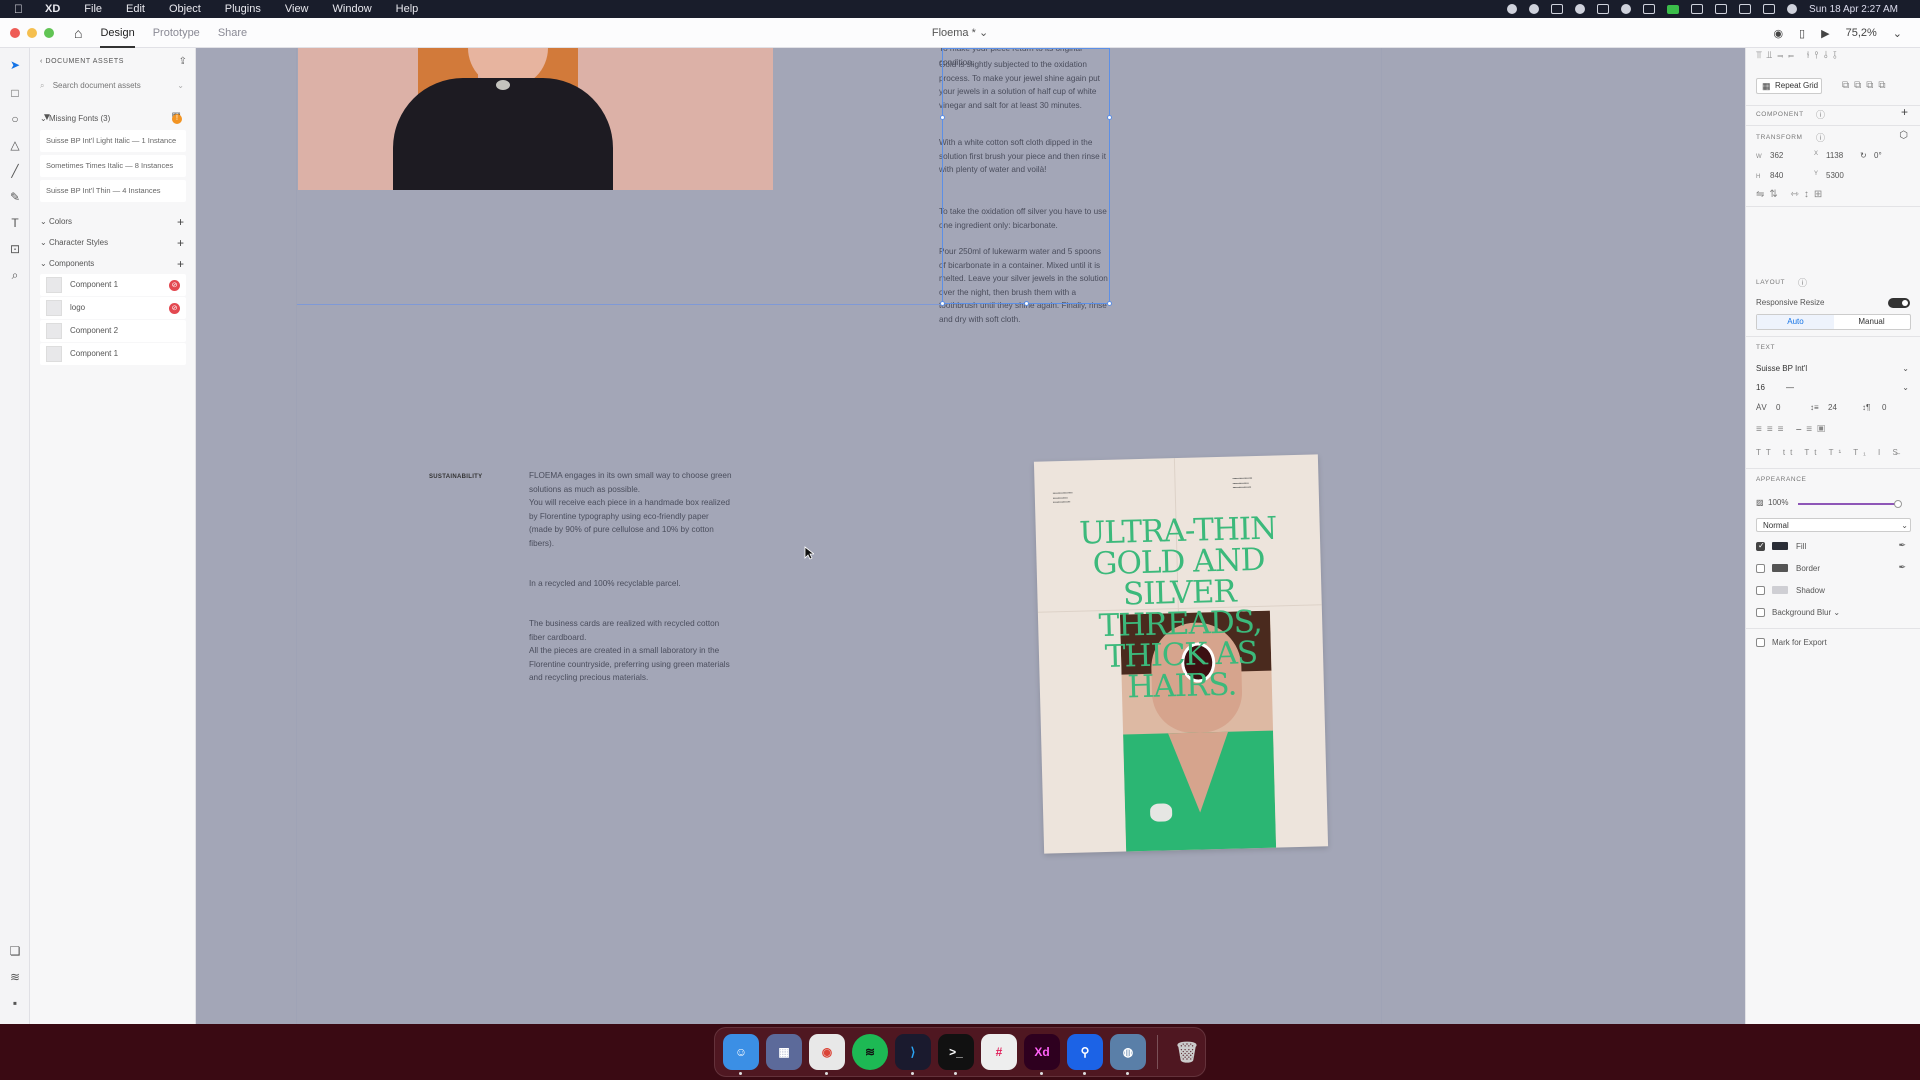  What do you see at coordinates (185, 9) in the screenshot?
I see `menu-object: Object` at bounding box center [185, 9].